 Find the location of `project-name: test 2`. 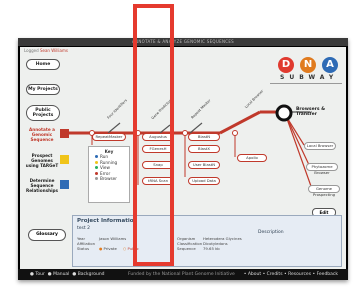

project-name: test 2 is located at coordinates (83, 228).